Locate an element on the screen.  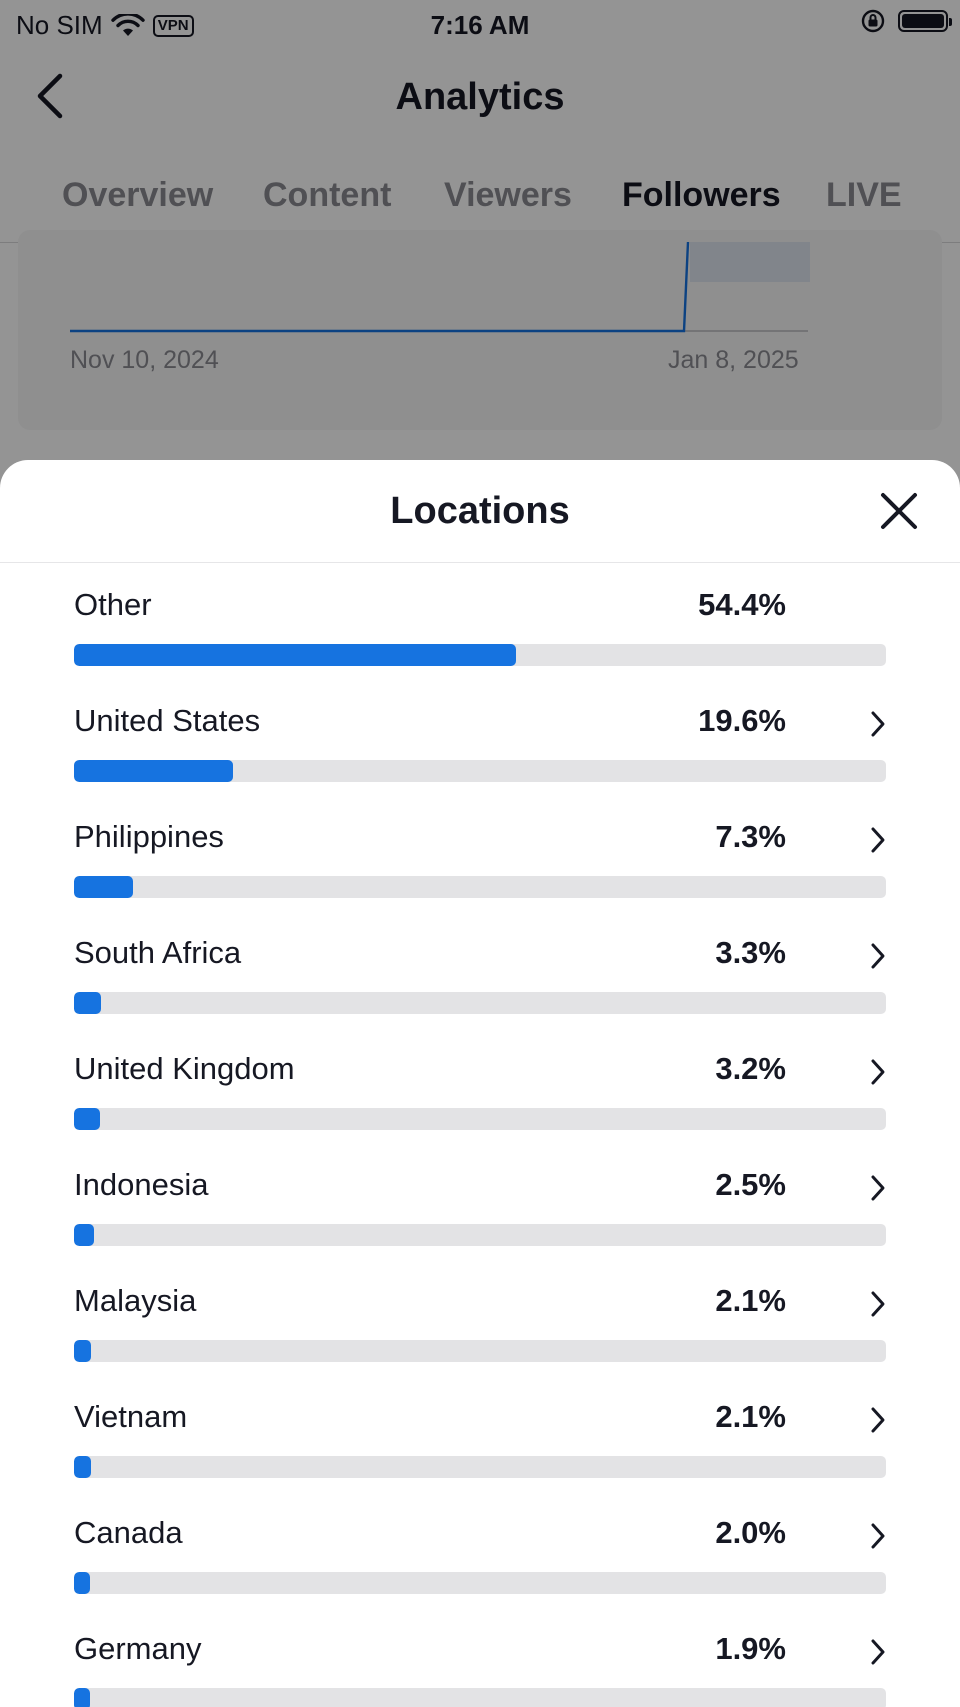
location-percent: 7.3% is located at coordinates (750, 836).